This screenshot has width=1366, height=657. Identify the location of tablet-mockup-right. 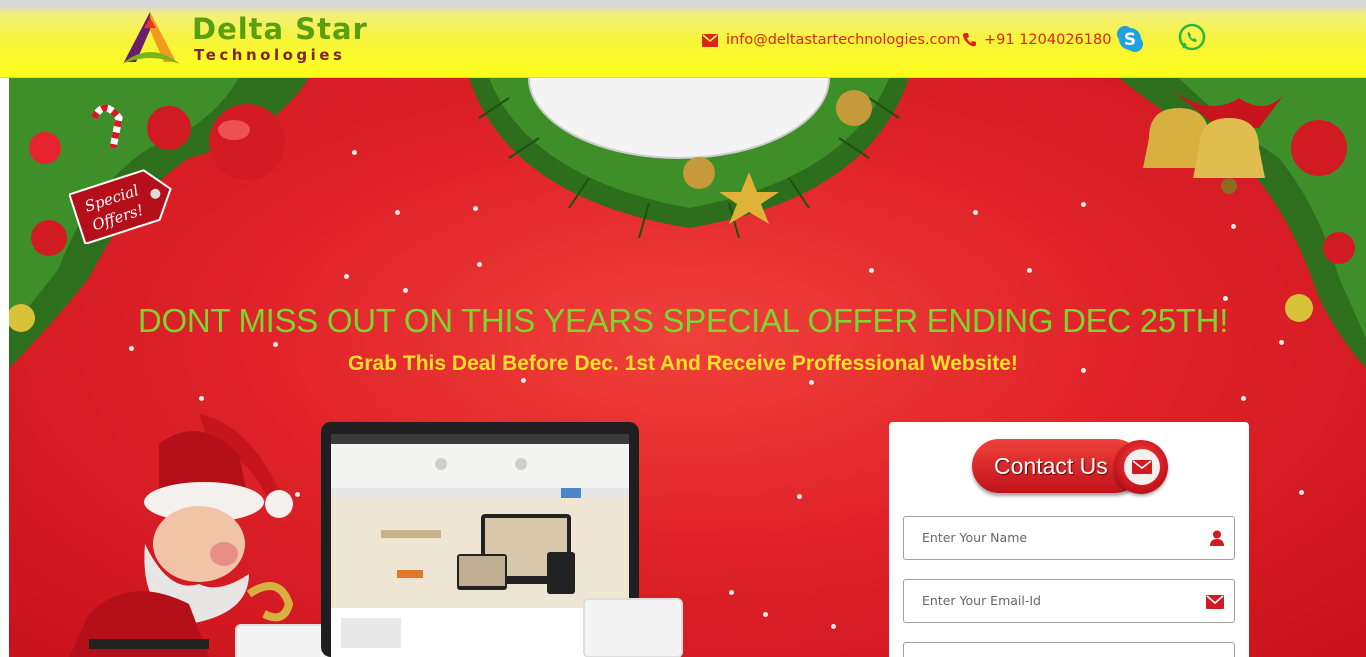
(633, 627).